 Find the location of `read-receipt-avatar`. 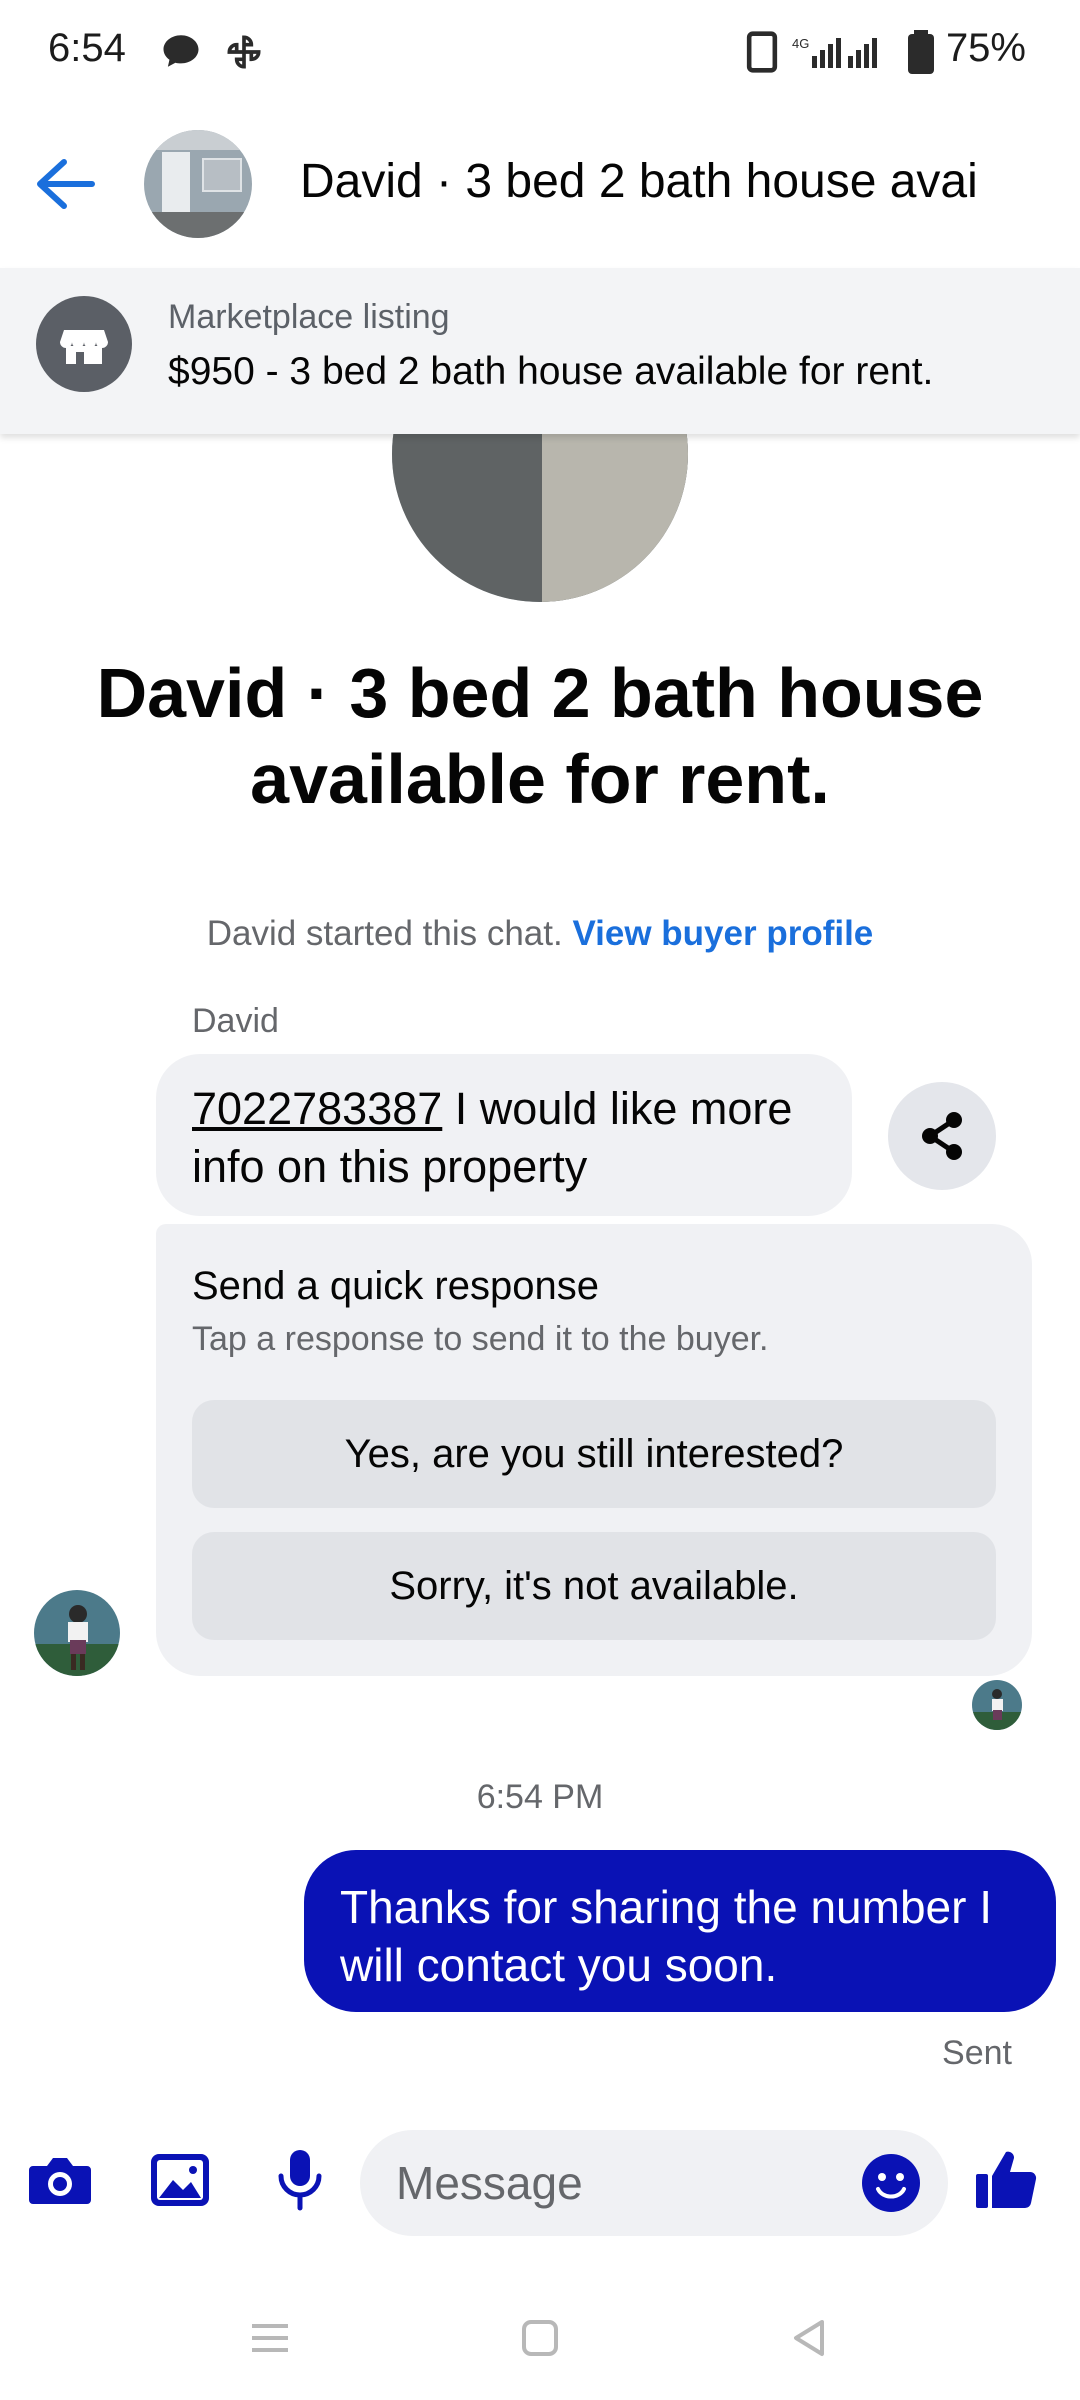

read-receipt-avatar is located at coordinates (997, 1705).